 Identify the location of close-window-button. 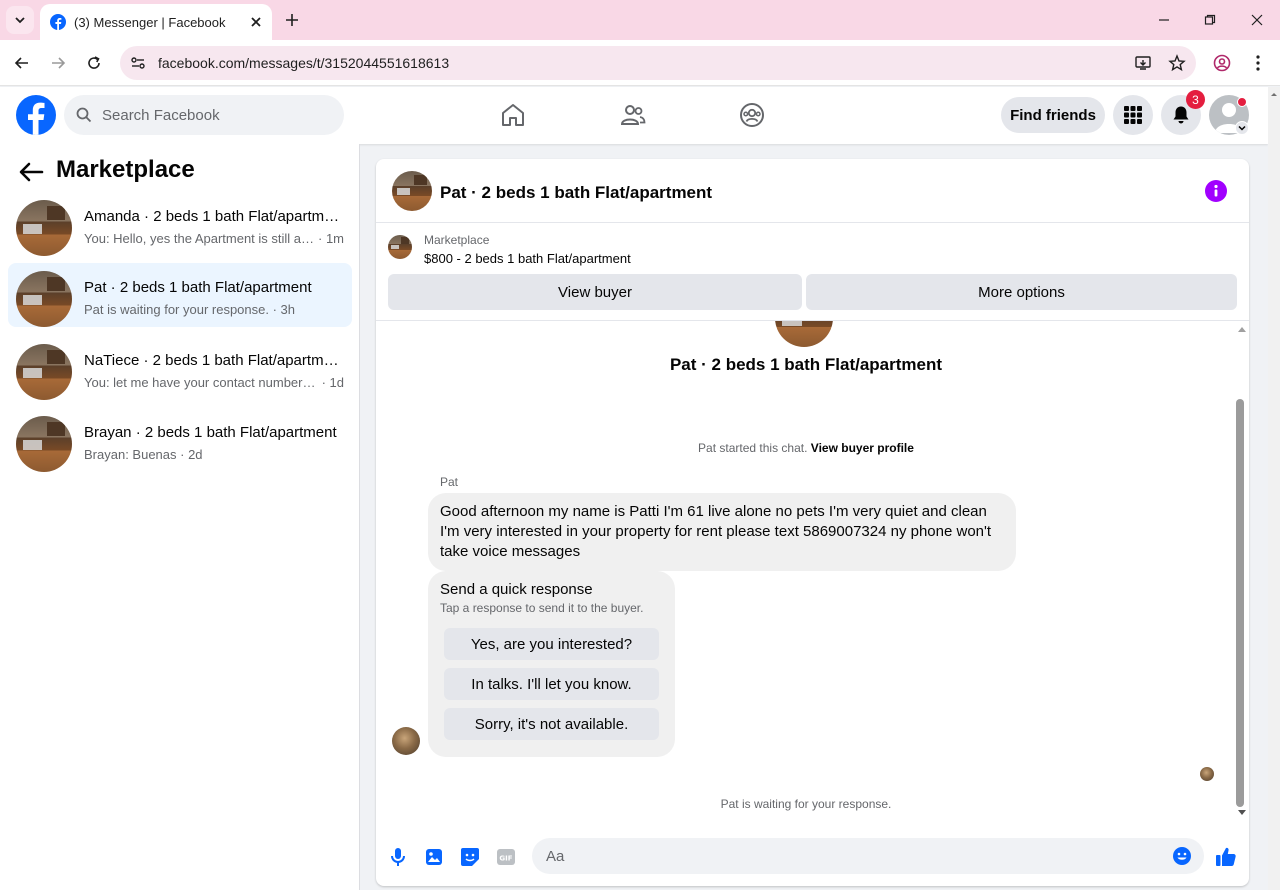
(1257, 20).